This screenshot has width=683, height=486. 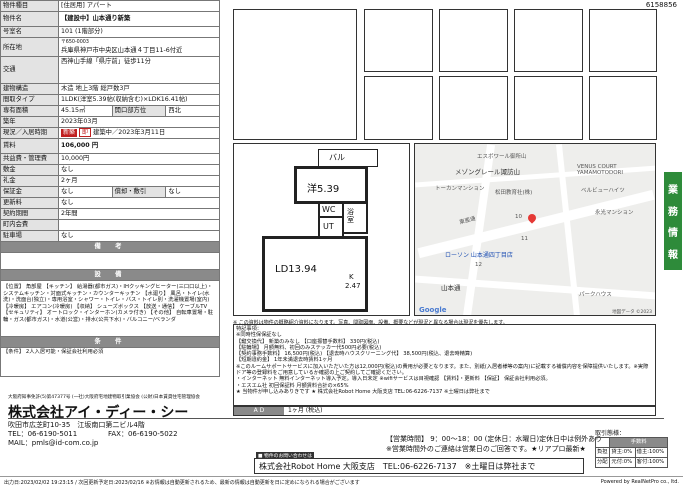 I want to click on ad-label: A D, so click(x=259, y=411).